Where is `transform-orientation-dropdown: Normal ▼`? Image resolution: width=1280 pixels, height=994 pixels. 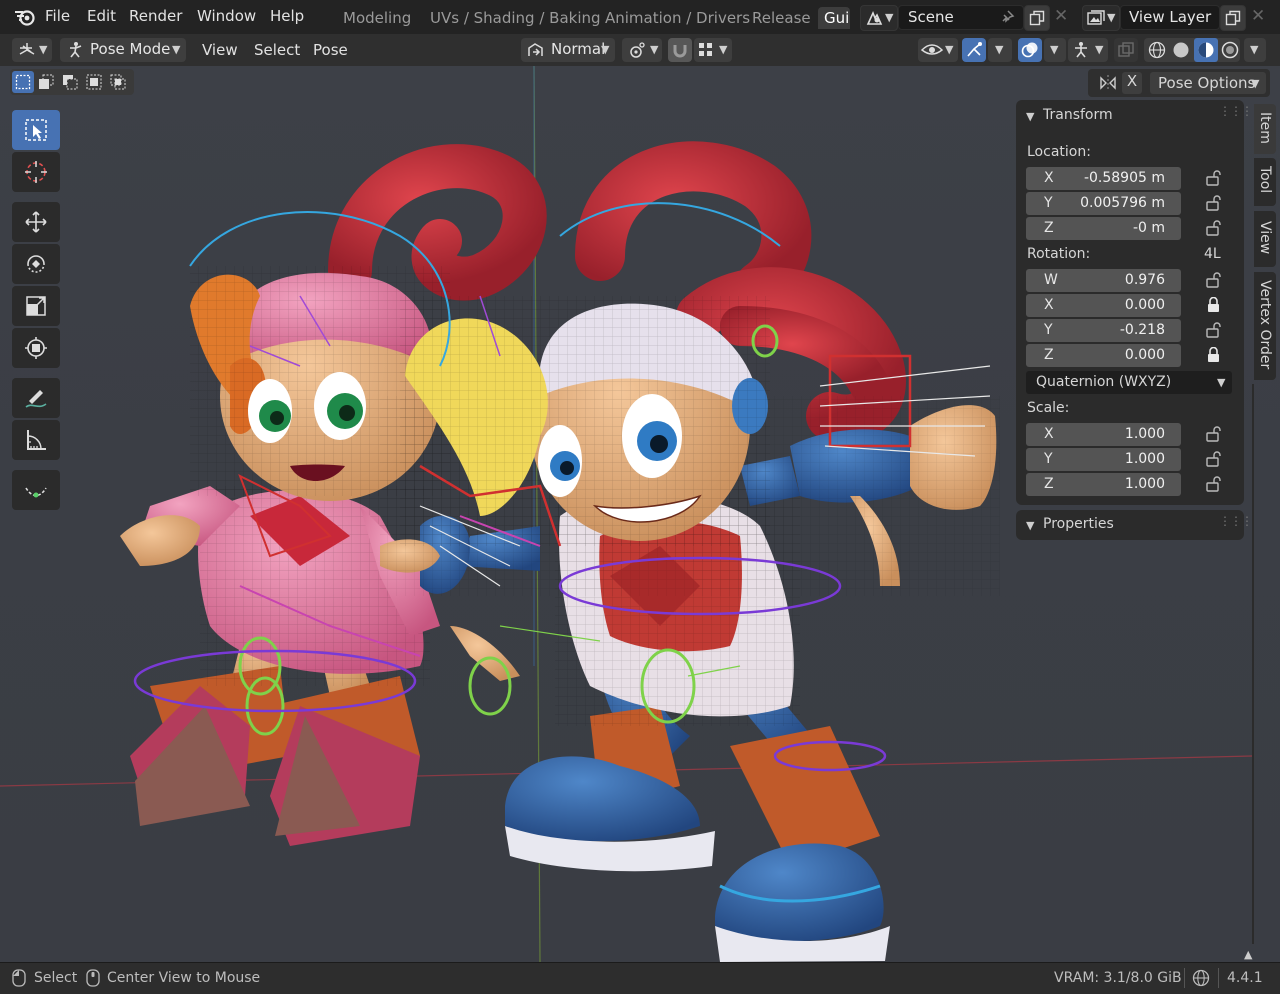
transform-orientation-dropdown: Normal ▼ is located at coordinates (568, 50).